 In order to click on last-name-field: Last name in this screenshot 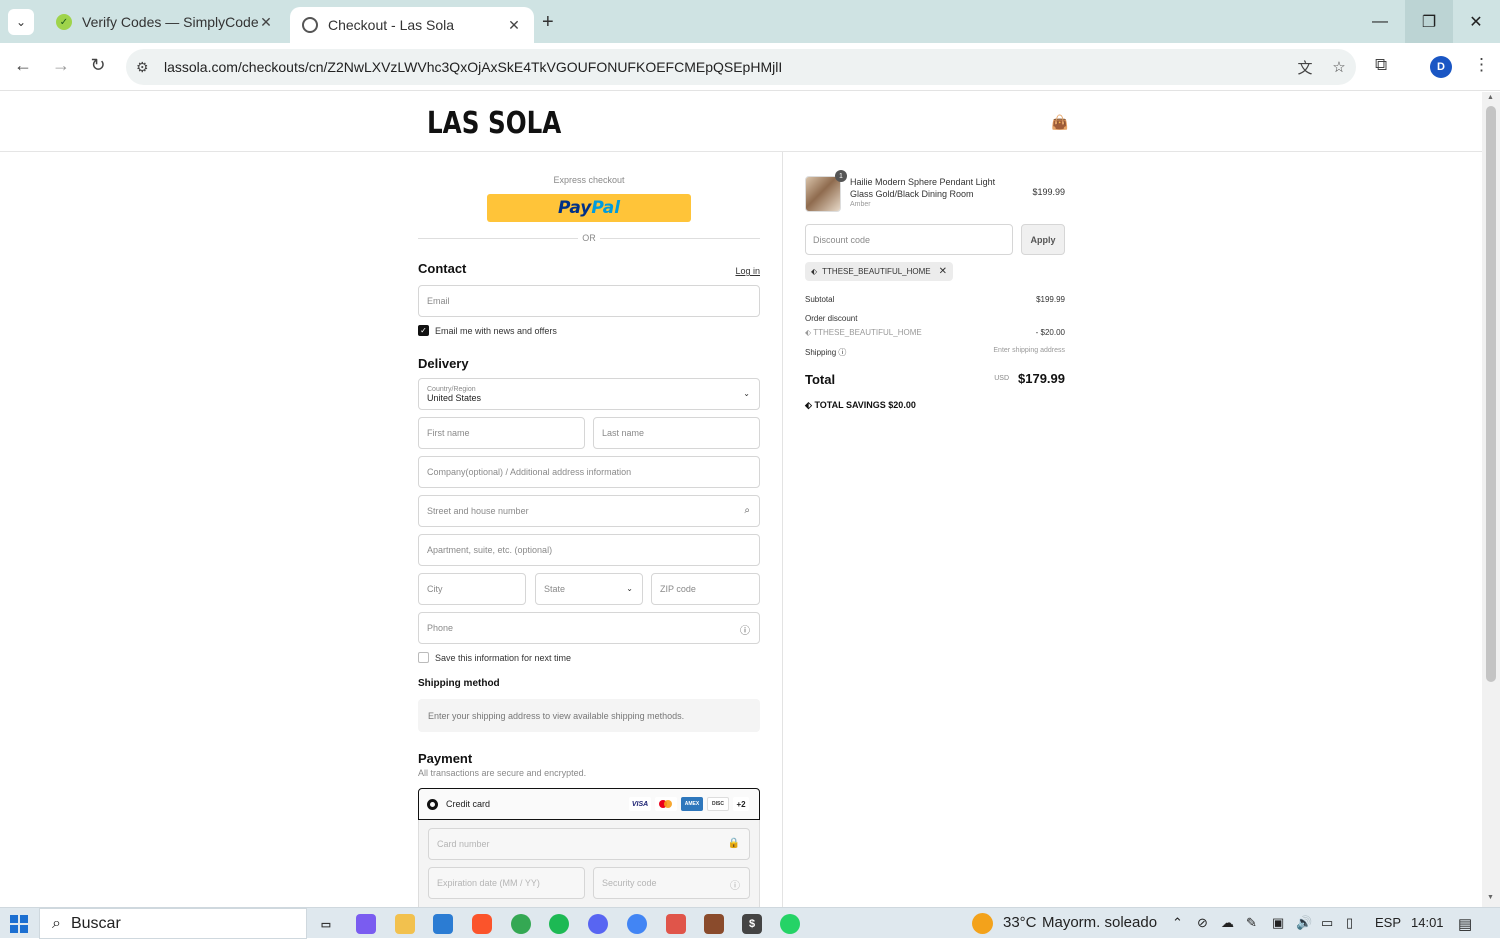, I will do `click(676, 433)`.